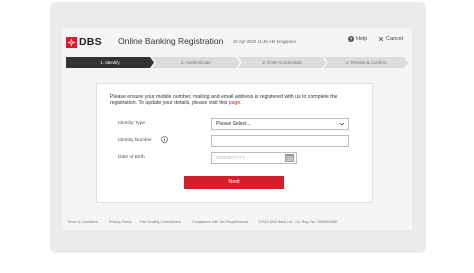 This screenshot has height=273, width=474. Describe the element at coordinates (120, 222) in the screenshot. I see `footer-privacy-link: Privacy Policy` at that location.